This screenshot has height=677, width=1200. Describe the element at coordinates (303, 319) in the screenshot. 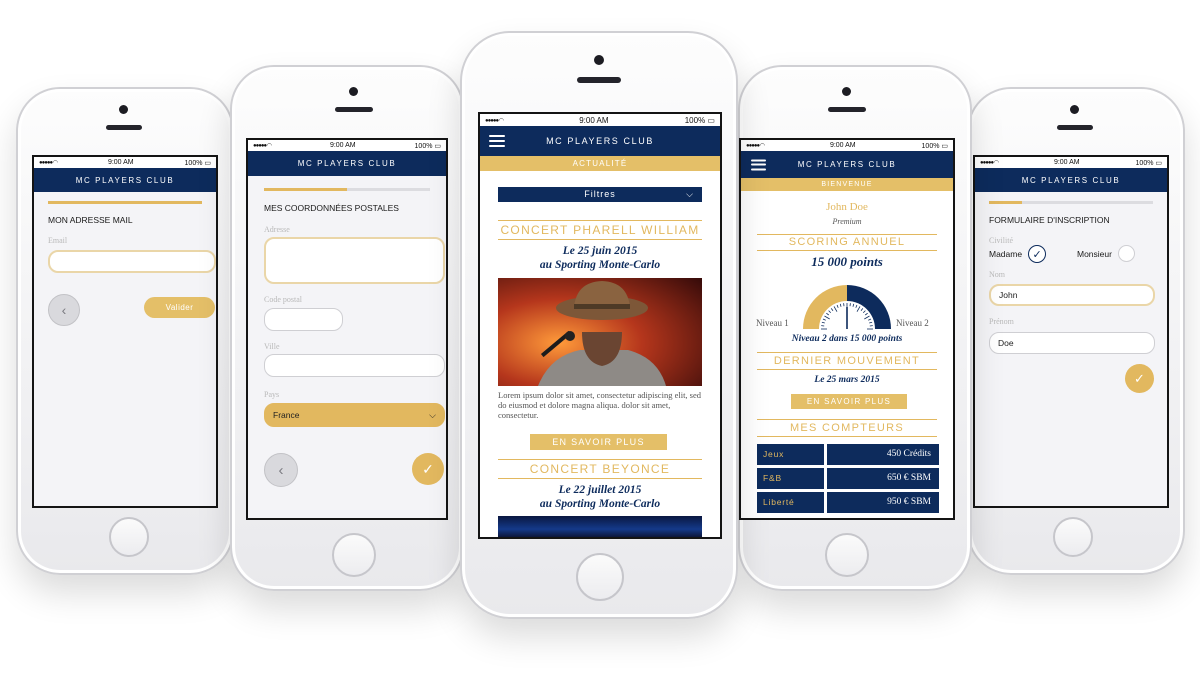

I see `postal-input` at that location.